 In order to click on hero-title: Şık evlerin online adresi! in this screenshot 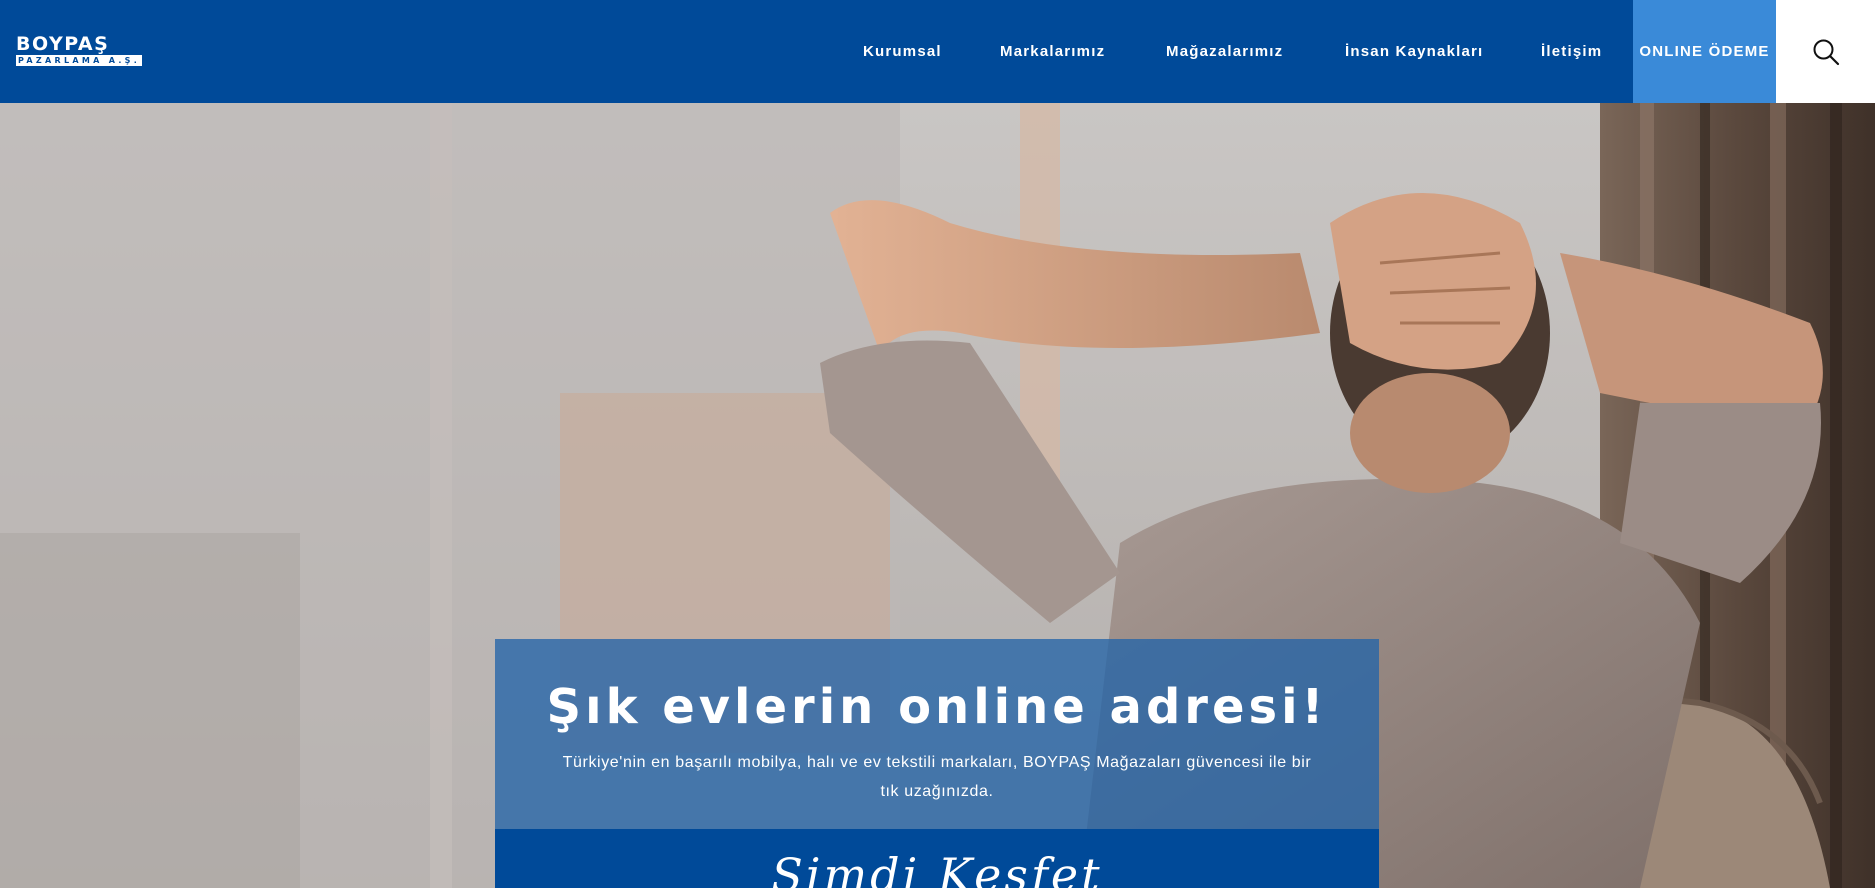, I will do `click(937, 707)`.